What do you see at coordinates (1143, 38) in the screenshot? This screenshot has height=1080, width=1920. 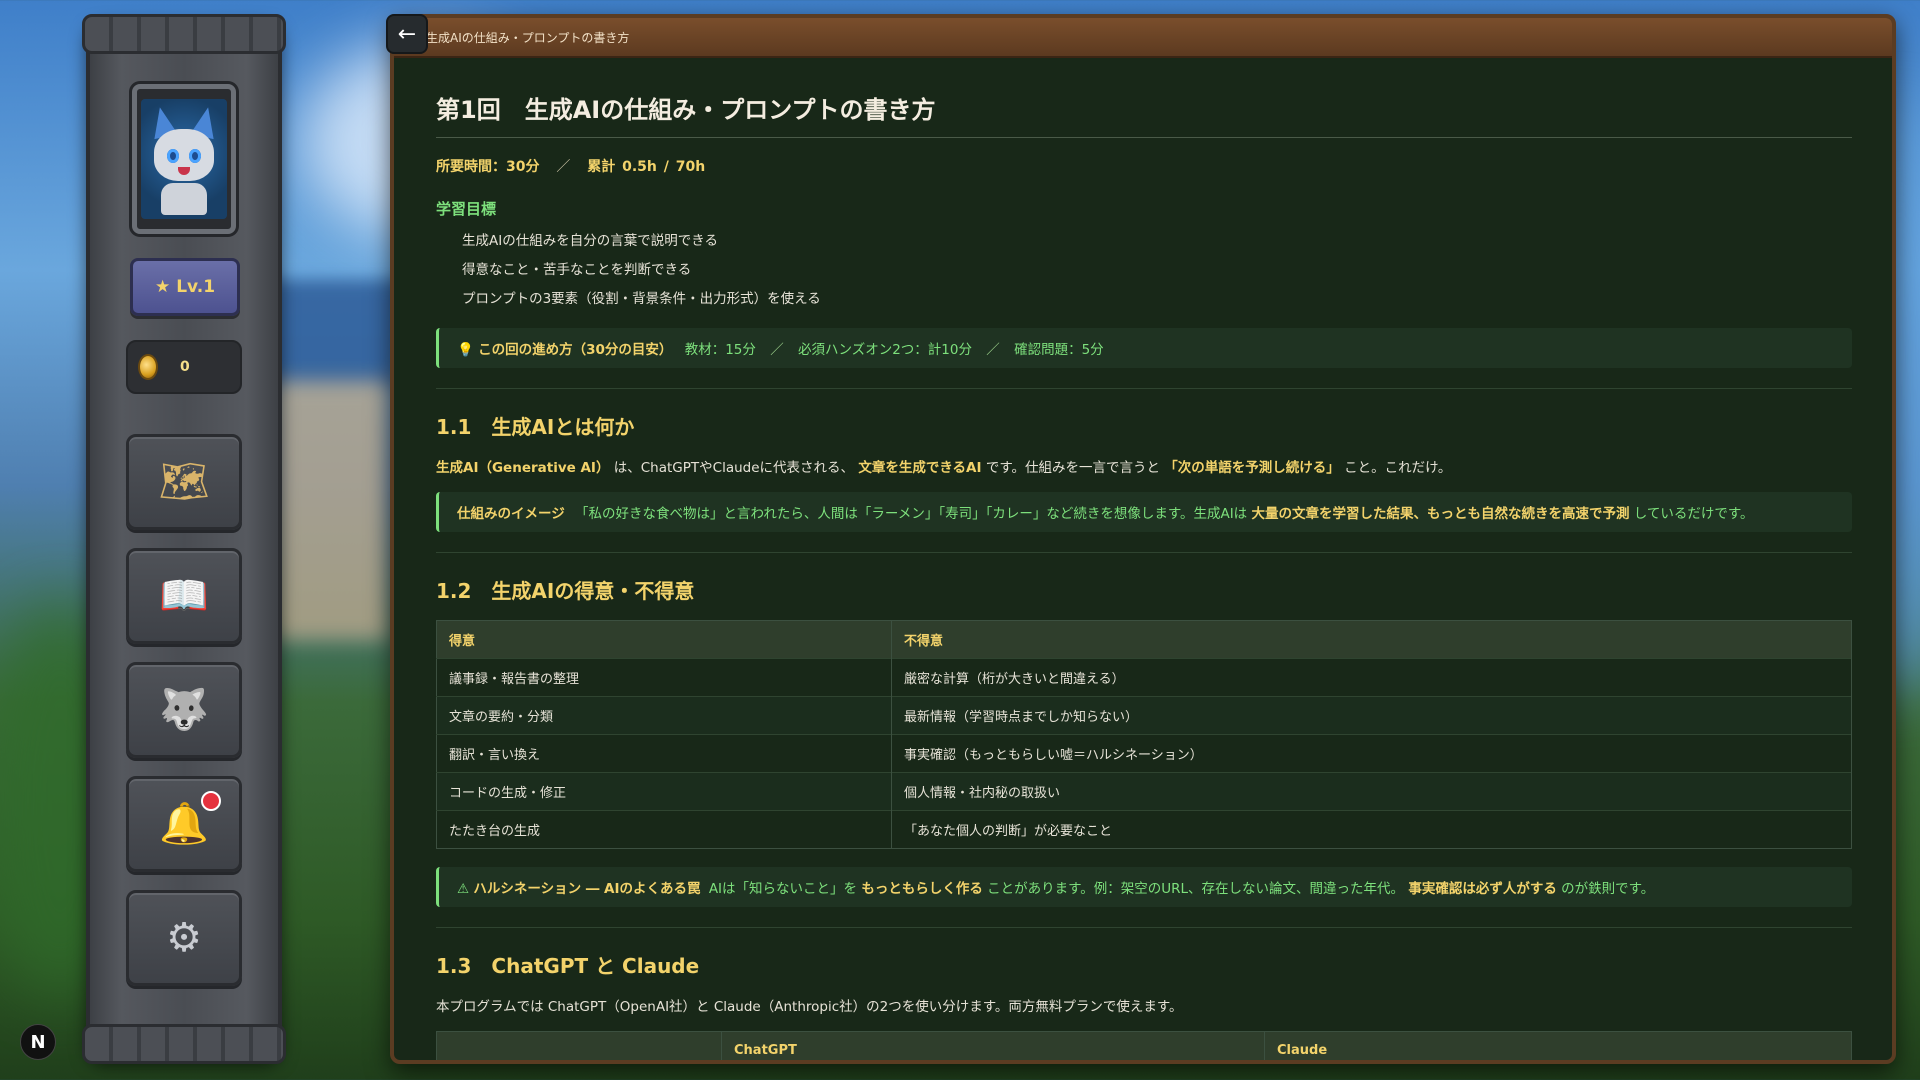 I see `panel-header: 生成AIの仕組み・プロンプトの書き方` at bounding box center [1143, 38].